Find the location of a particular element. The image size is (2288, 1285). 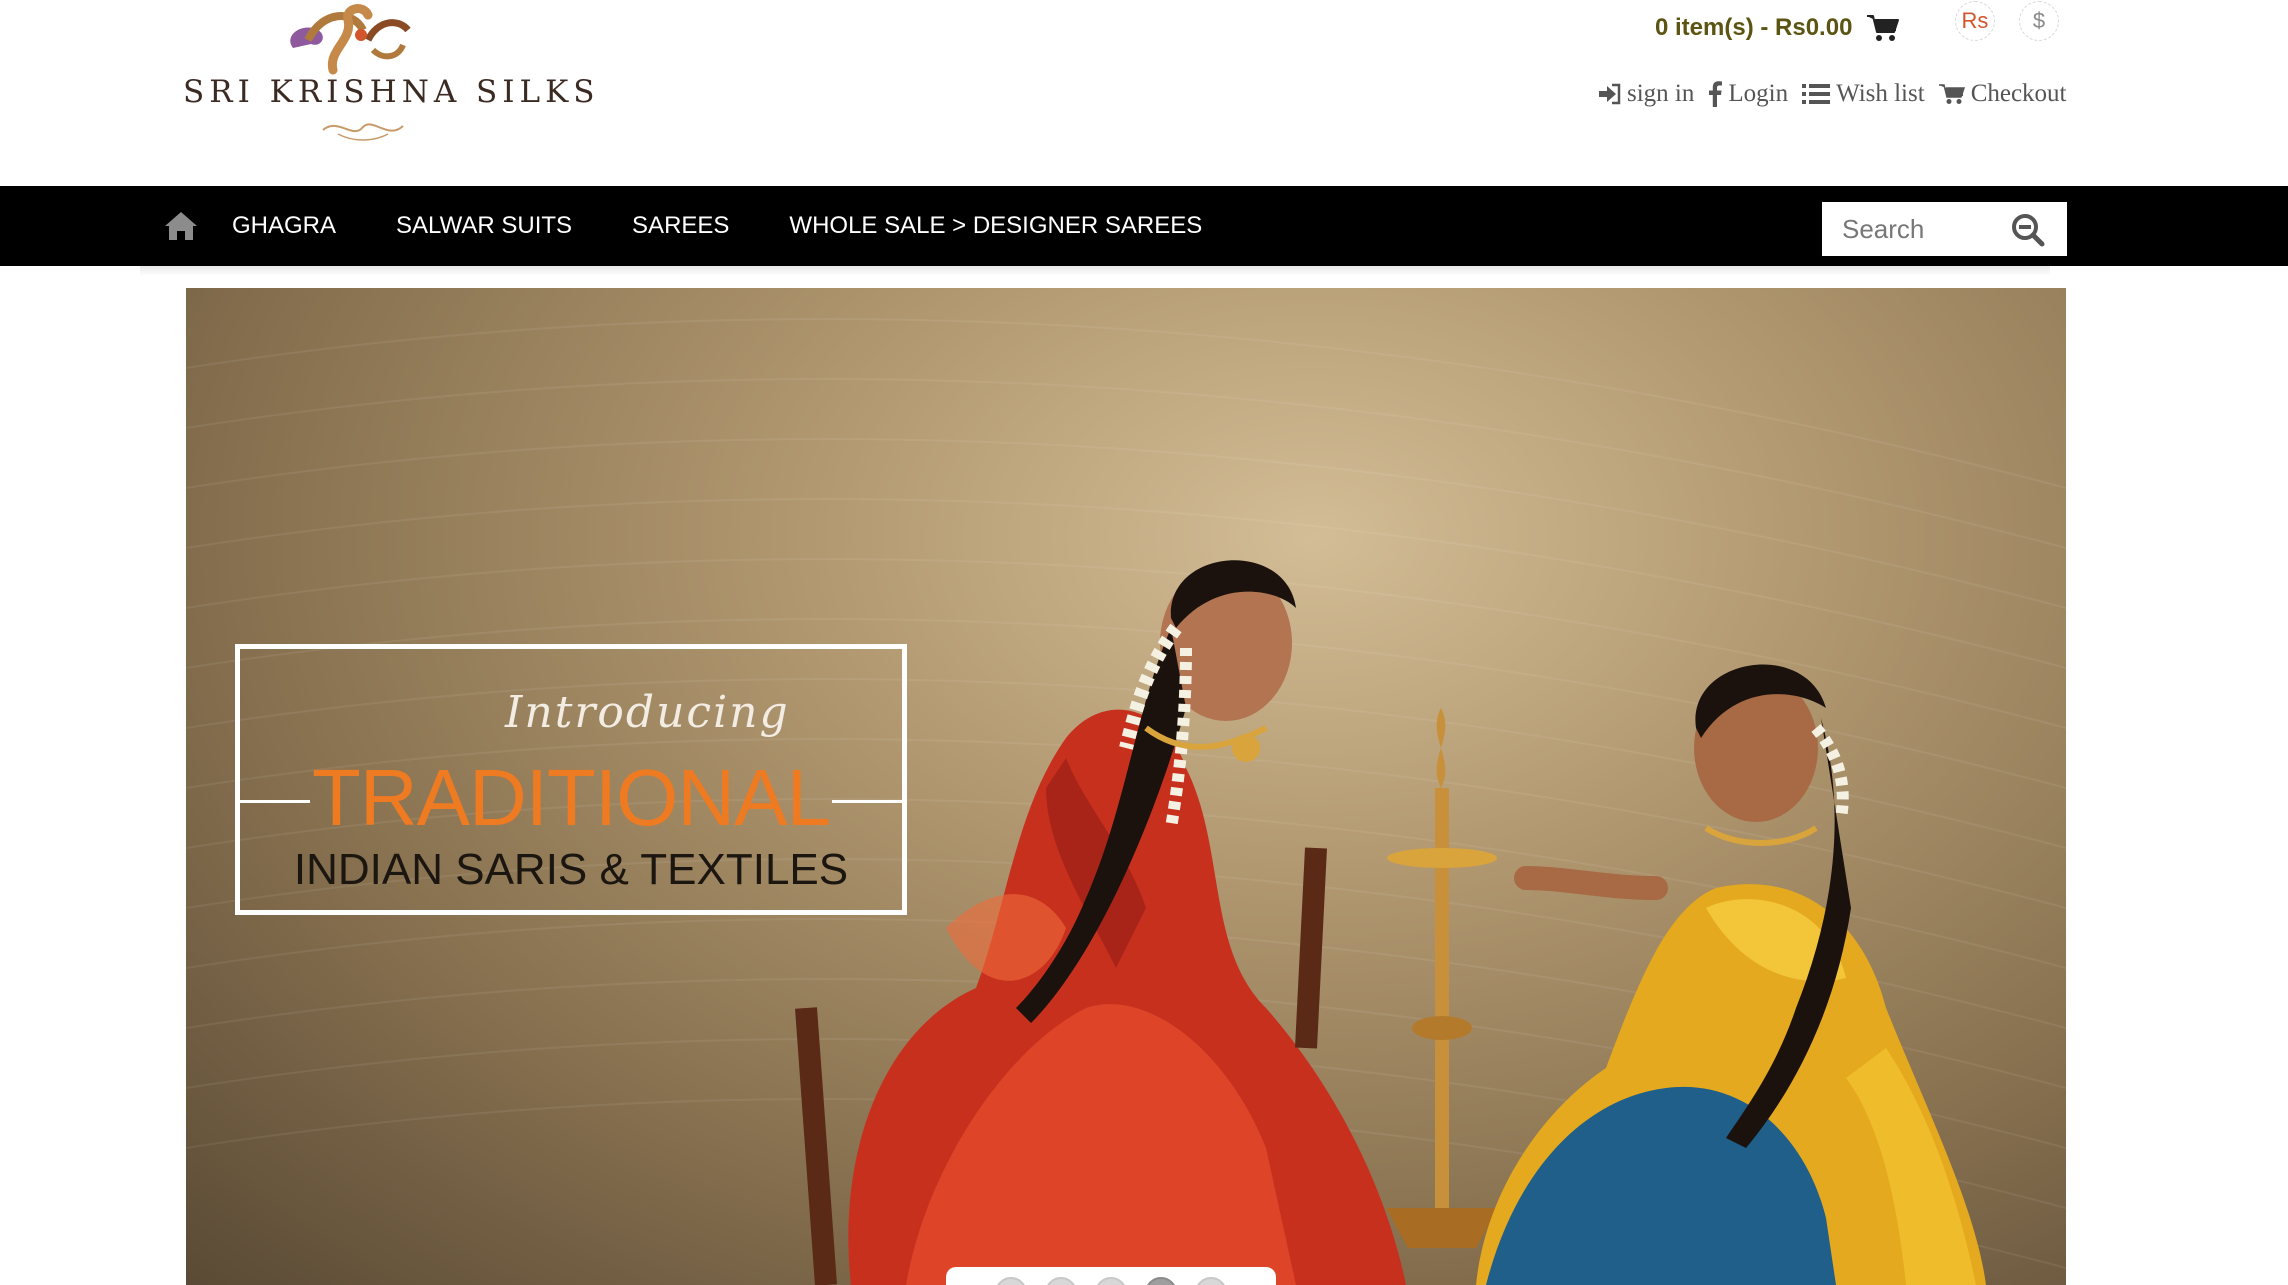

facebook-icon is located at coordinates (1716, 94).